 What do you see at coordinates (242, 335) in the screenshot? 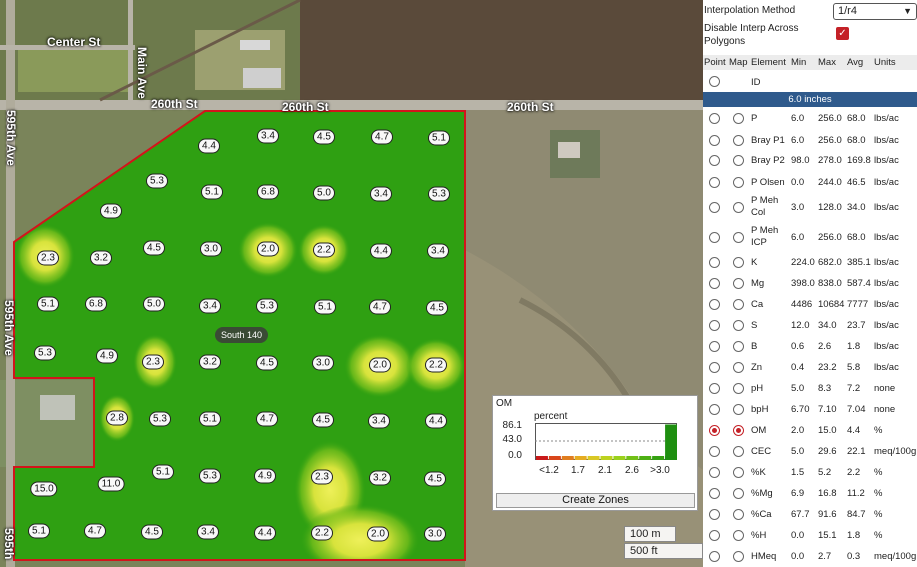
I see `field-label: South 140` at bounding box center [242, 335].